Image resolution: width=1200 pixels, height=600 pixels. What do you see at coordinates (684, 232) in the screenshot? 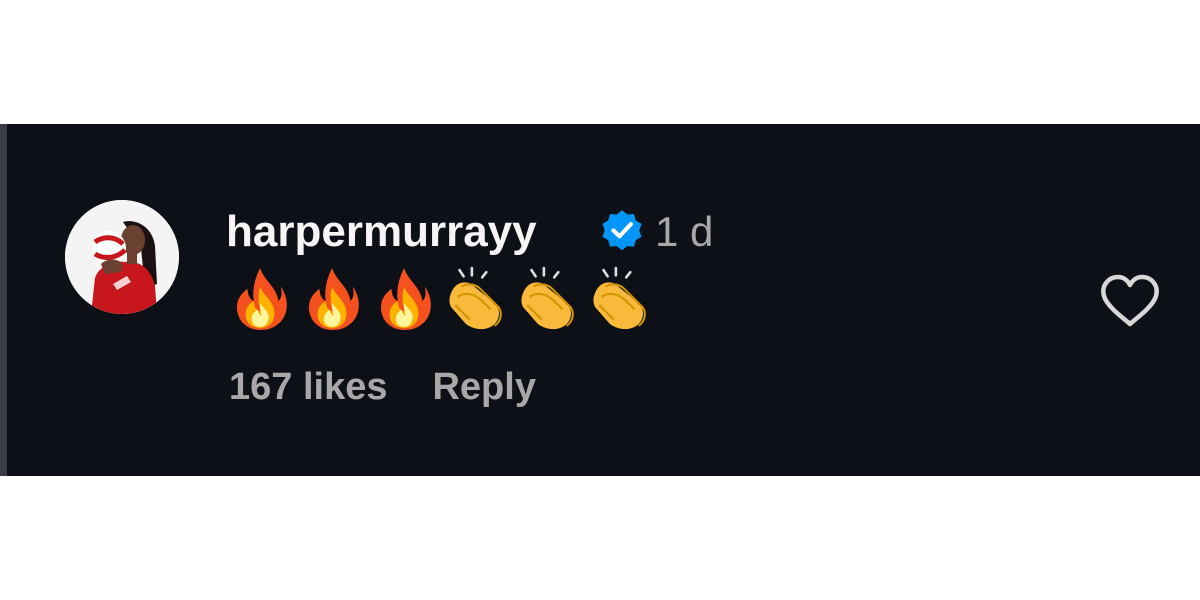
I see `comment-timestamp: 1 d` at bounding box center [684, 232].